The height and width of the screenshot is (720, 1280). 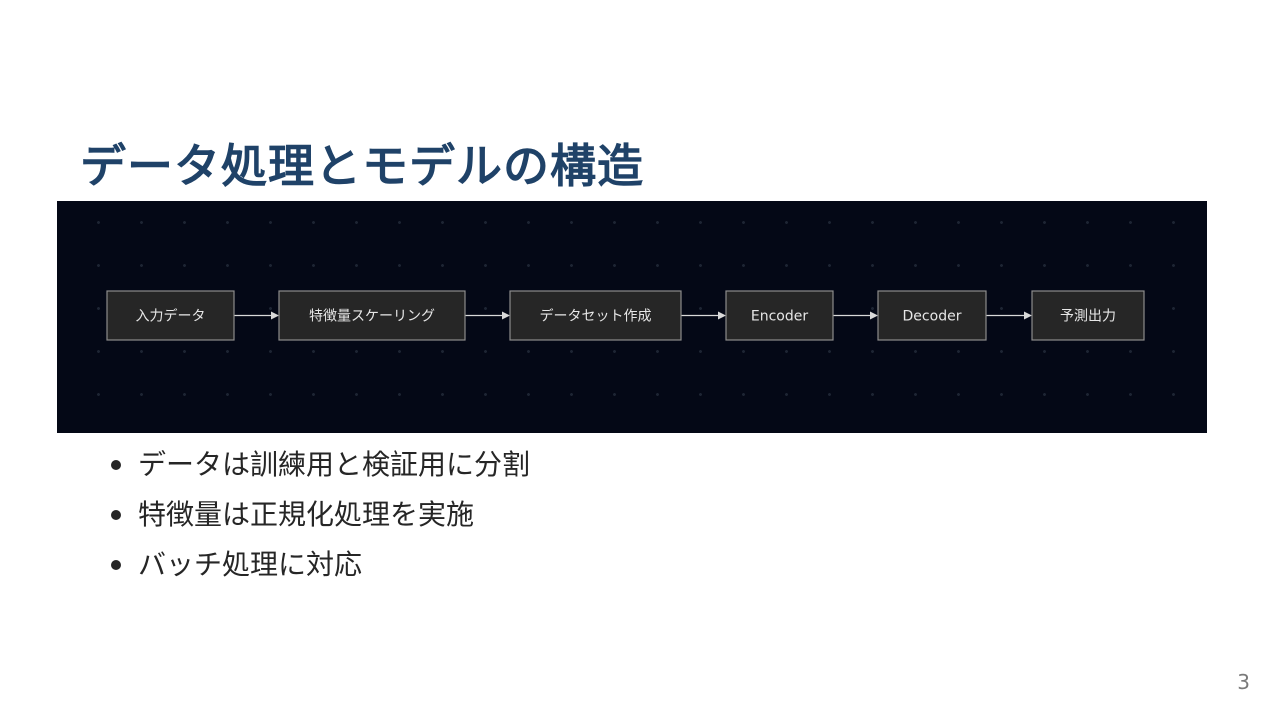 What do you see at coordinates (855, 315) in the screenshot?
I see `edge-encoder-decoder` at bounding box center [855, 315].